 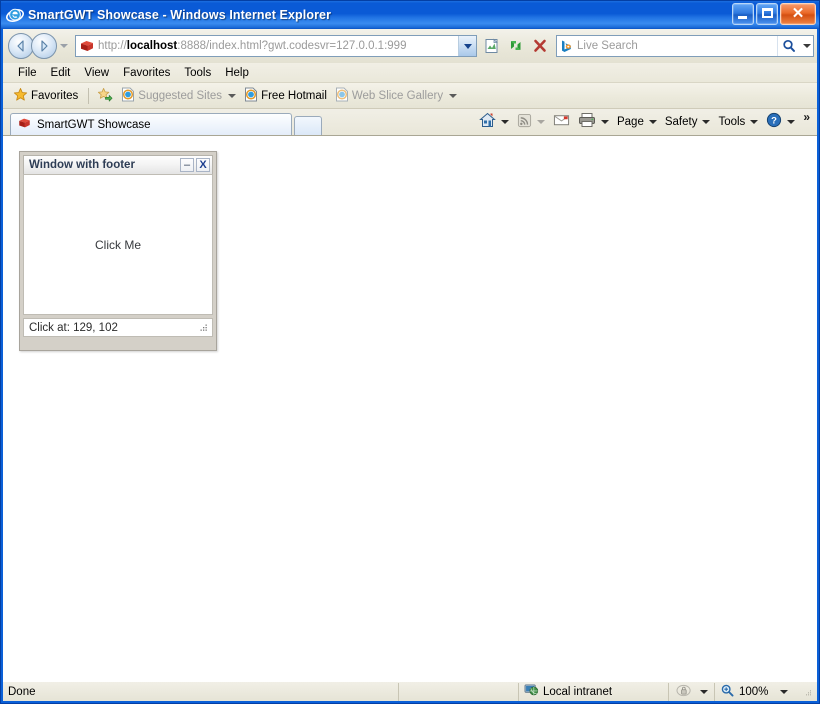 I want to click on recent-pages-button, so click(x=64, y=46).